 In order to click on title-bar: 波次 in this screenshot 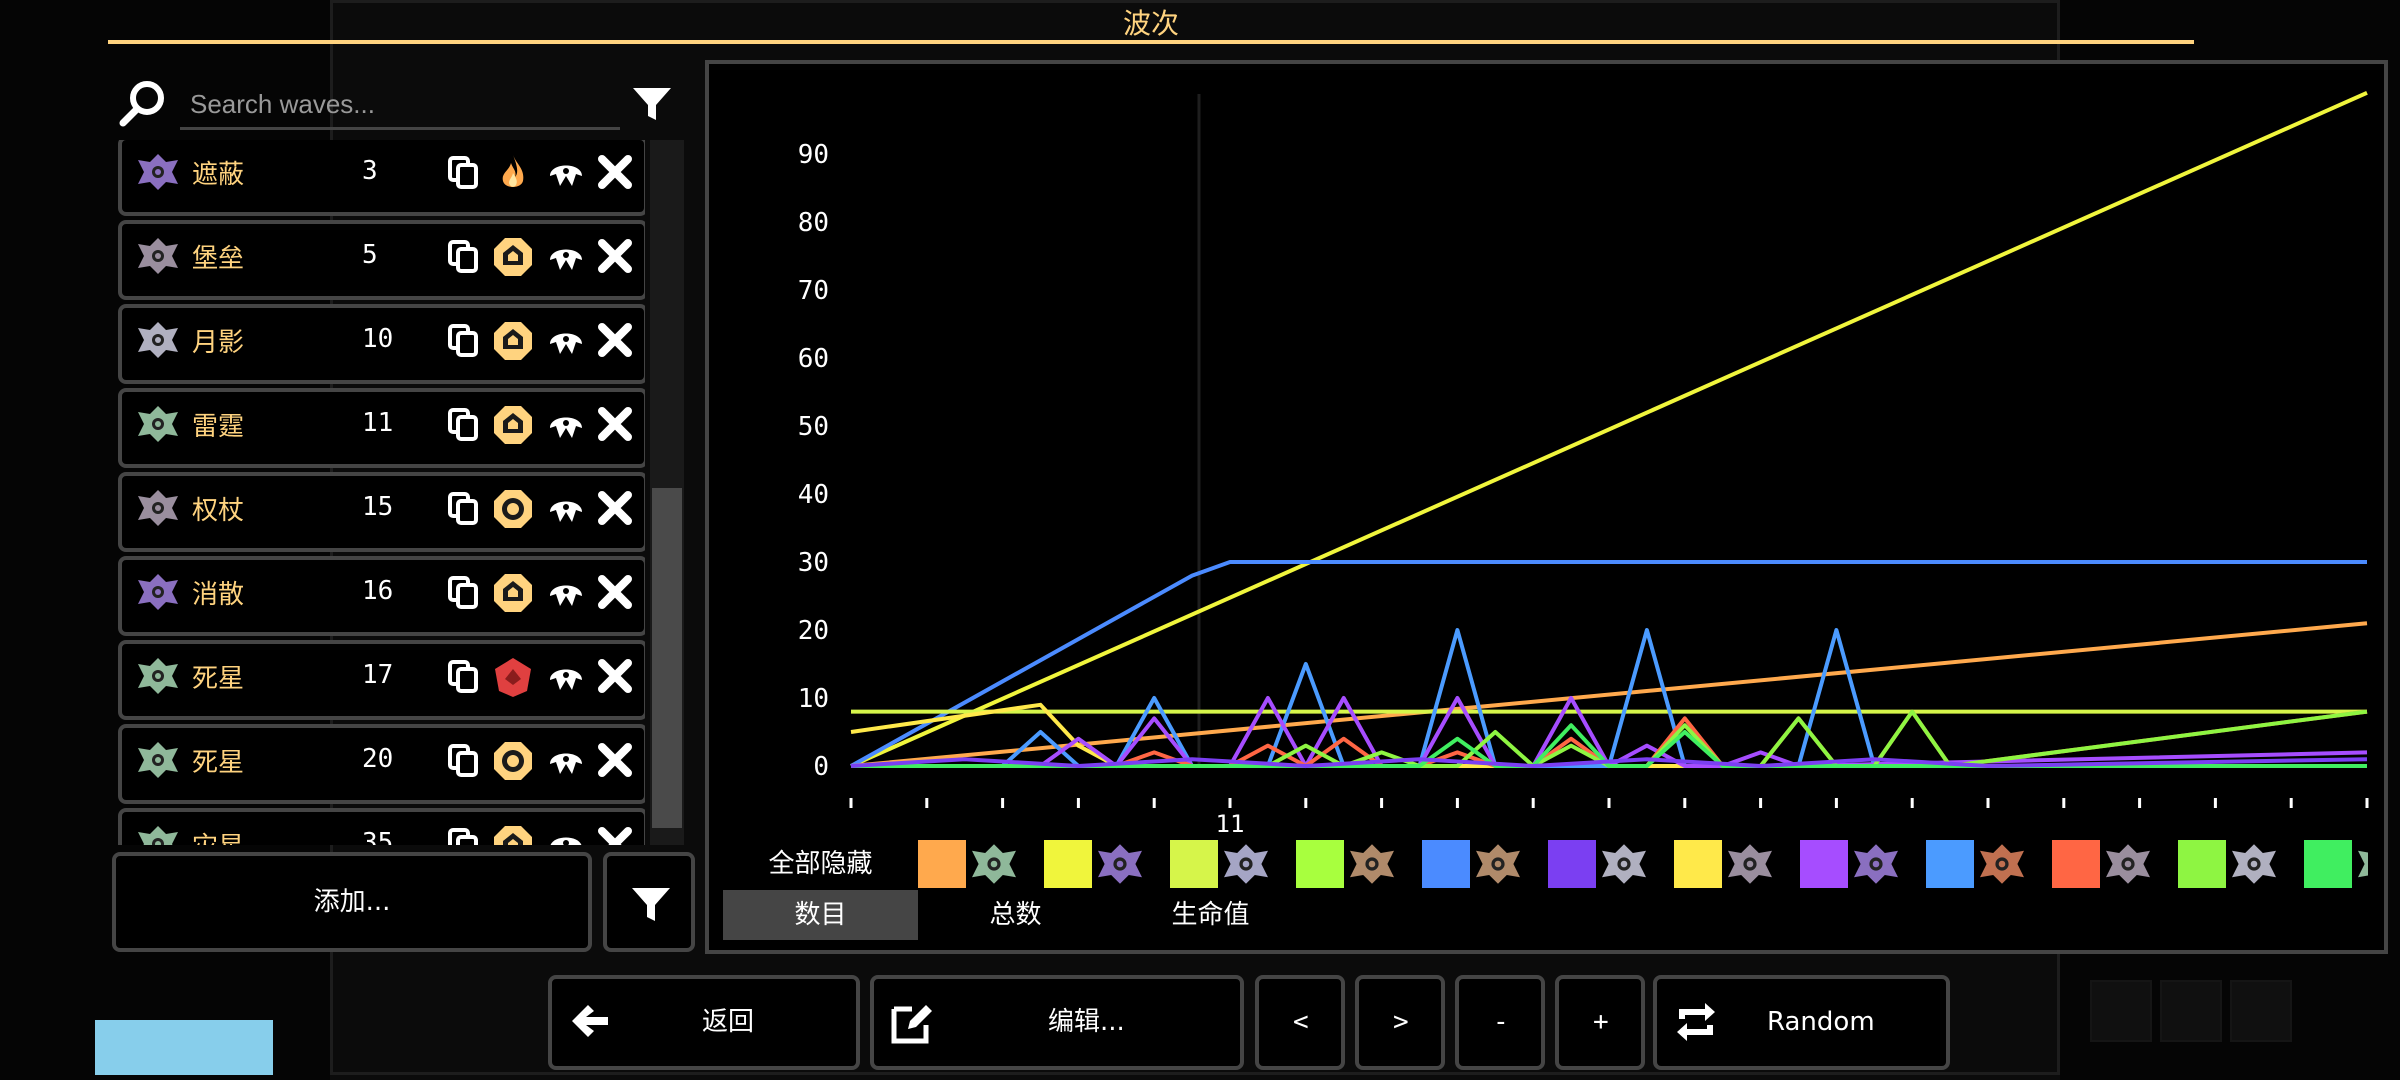, I will do `click(1151, 22)`.